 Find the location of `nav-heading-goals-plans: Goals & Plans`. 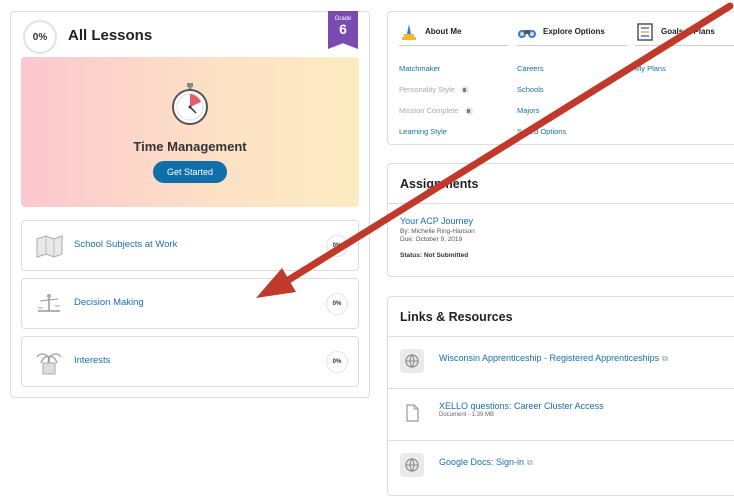

nav-heading-goals-plans: Goals & Plans is located at coordinates (684, 34).